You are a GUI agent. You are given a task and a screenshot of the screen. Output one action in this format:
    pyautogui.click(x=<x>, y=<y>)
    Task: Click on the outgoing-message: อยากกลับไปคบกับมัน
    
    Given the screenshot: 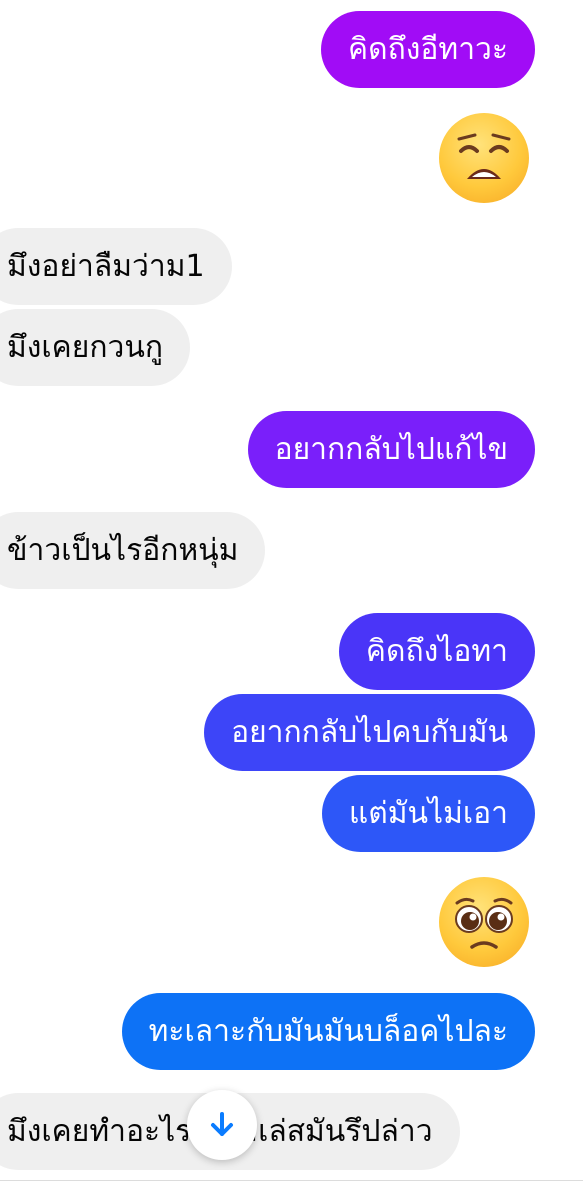 What is the action you would take?
    pyautogui.click(x=369, y=732)
    